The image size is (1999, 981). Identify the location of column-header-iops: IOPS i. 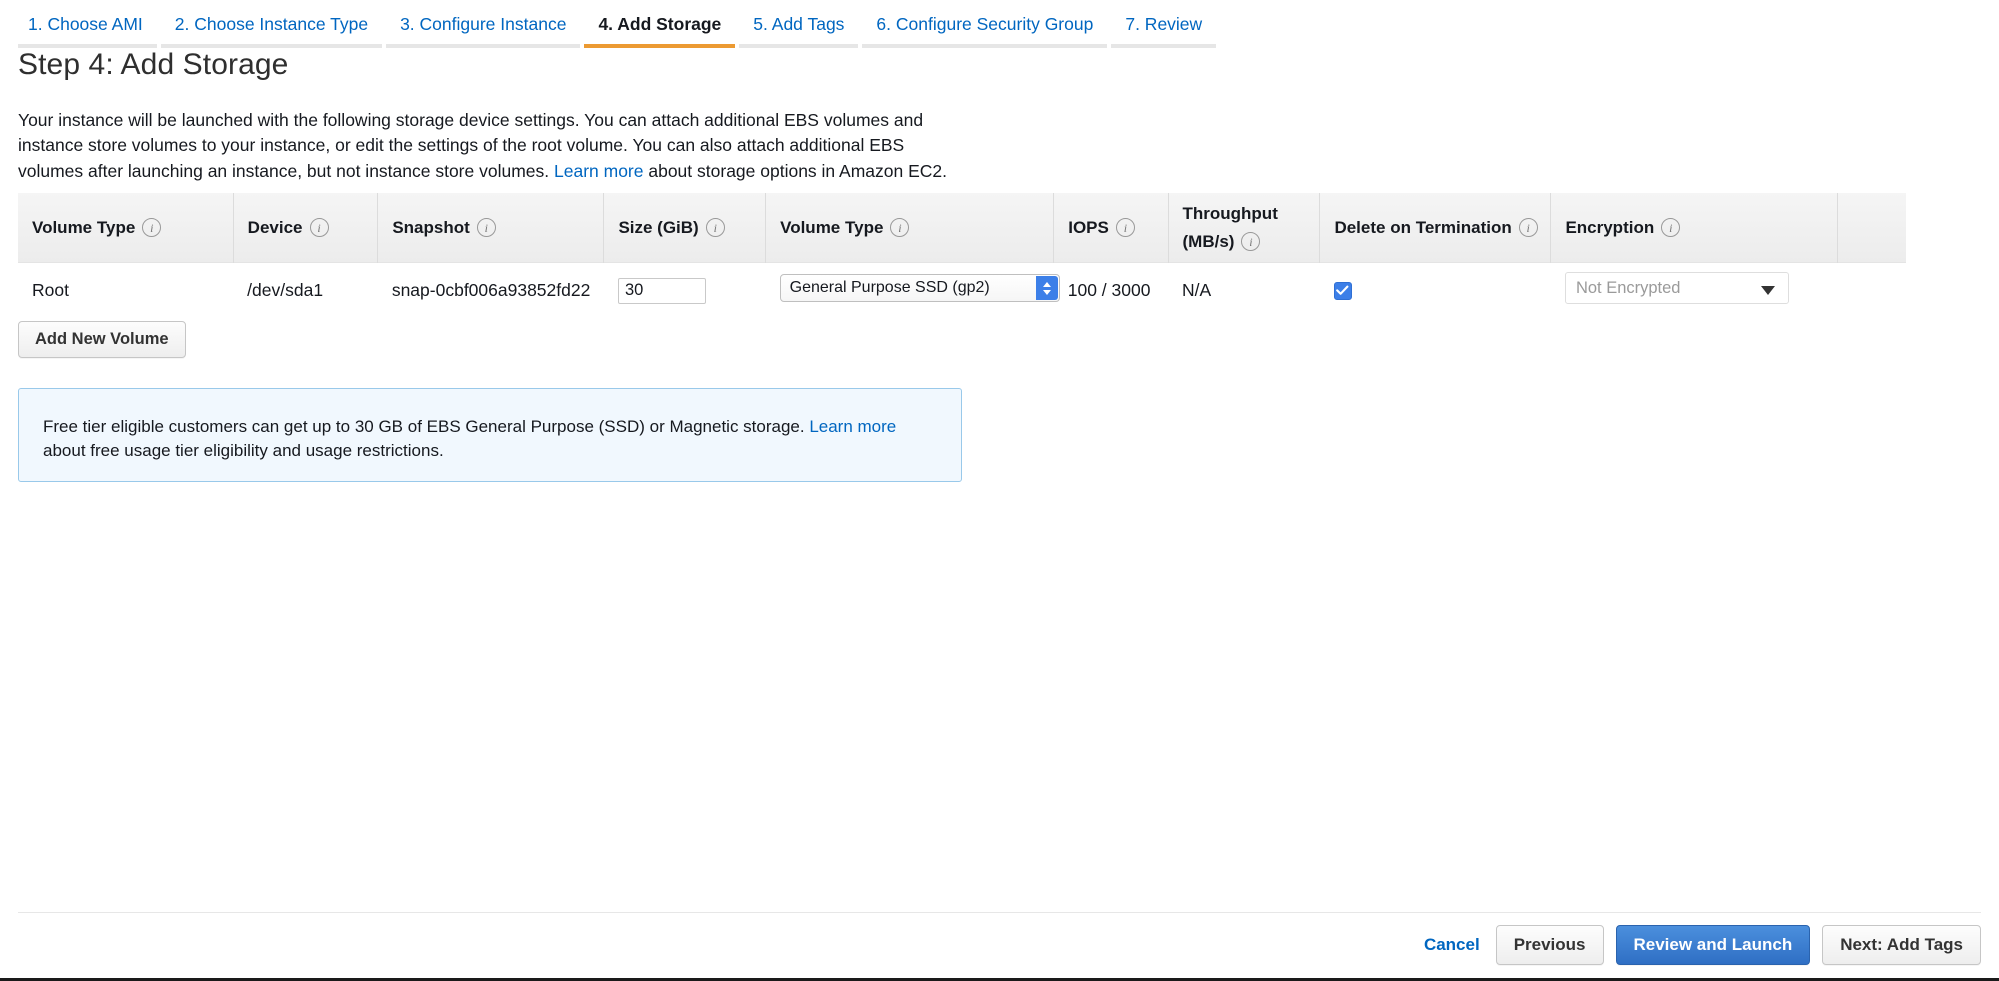
(1110, 228).